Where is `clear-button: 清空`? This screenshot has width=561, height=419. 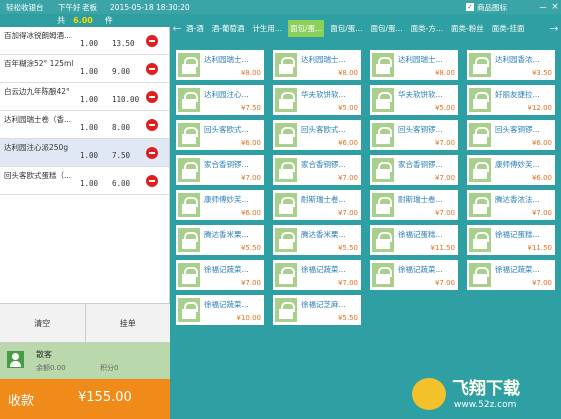 clear-button: 清空 is located at coordinates (42, 323).